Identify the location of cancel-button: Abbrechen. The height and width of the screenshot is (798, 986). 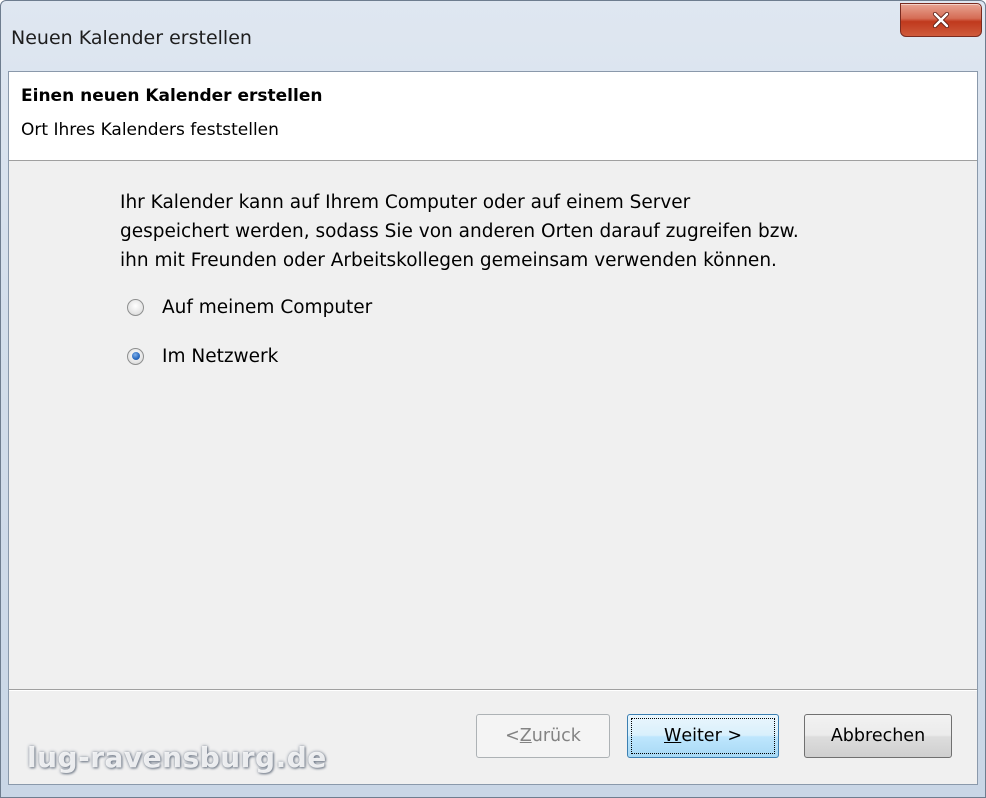
(878, 736).